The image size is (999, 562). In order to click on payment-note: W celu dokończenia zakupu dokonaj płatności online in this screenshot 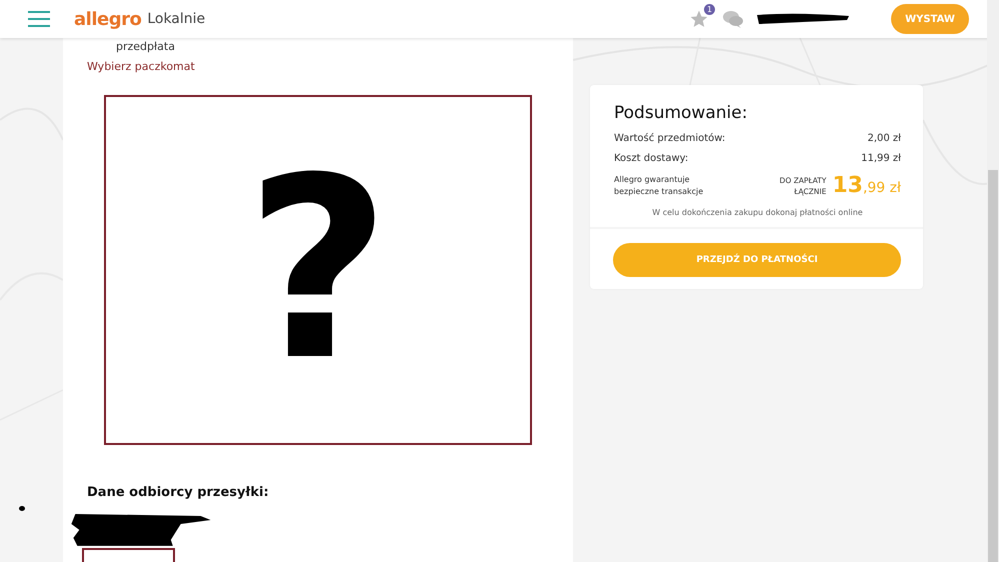, I will do `click(757, 212)`.